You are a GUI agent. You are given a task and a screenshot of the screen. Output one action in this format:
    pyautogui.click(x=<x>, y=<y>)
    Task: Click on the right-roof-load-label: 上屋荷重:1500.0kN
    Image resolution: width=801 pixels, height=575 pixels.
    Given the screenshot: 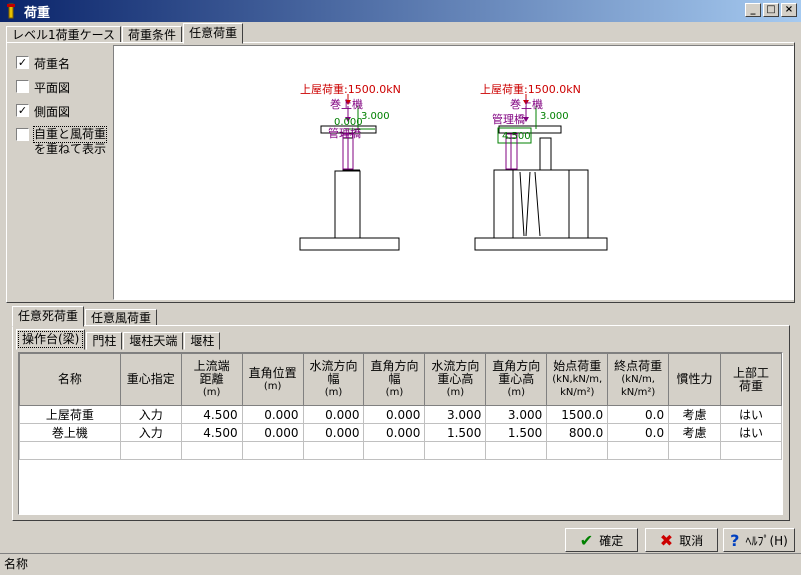 What is the action you would take?
    pyautogui.click(x=530, y=89)
    